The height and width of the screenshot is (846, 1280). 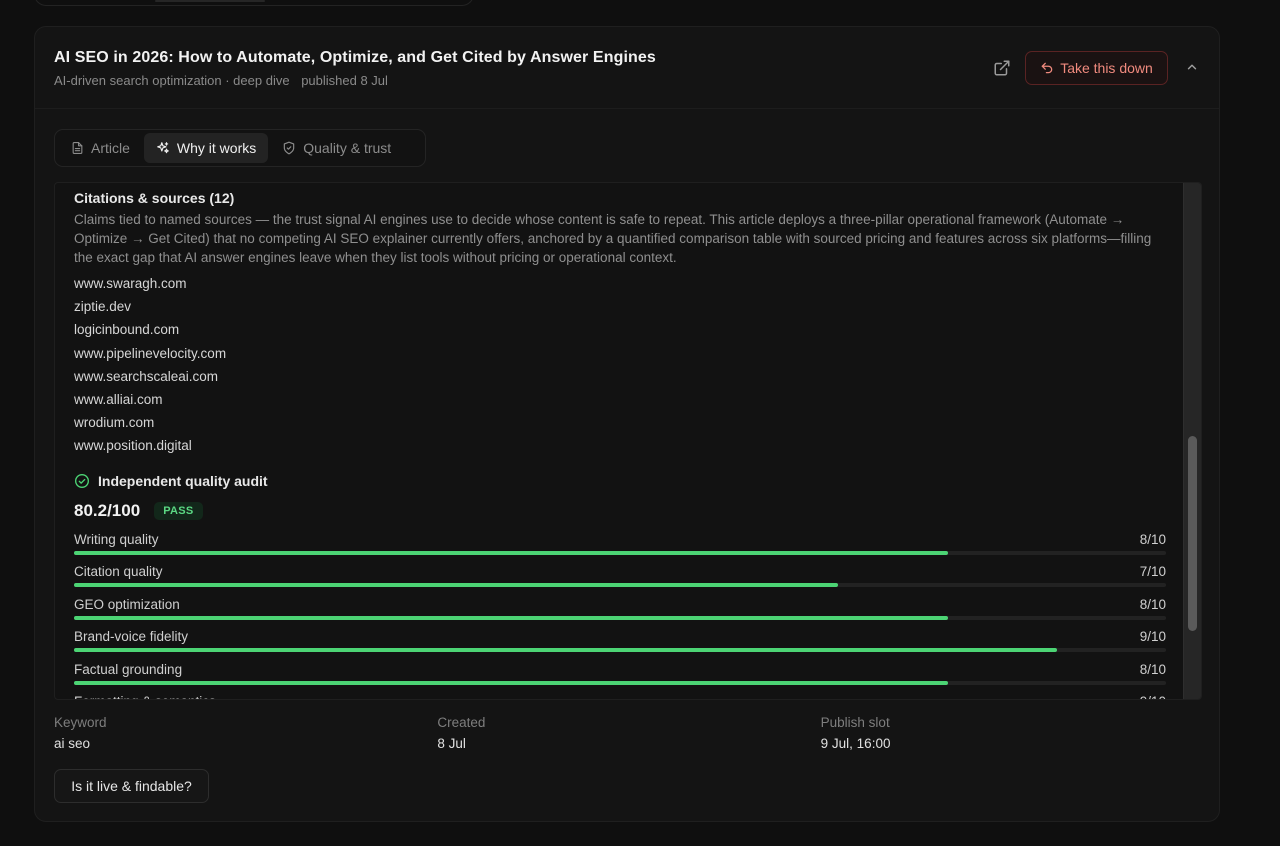 I want to click on tab-why-it-works: Why it works, so click(x=206, y=148).